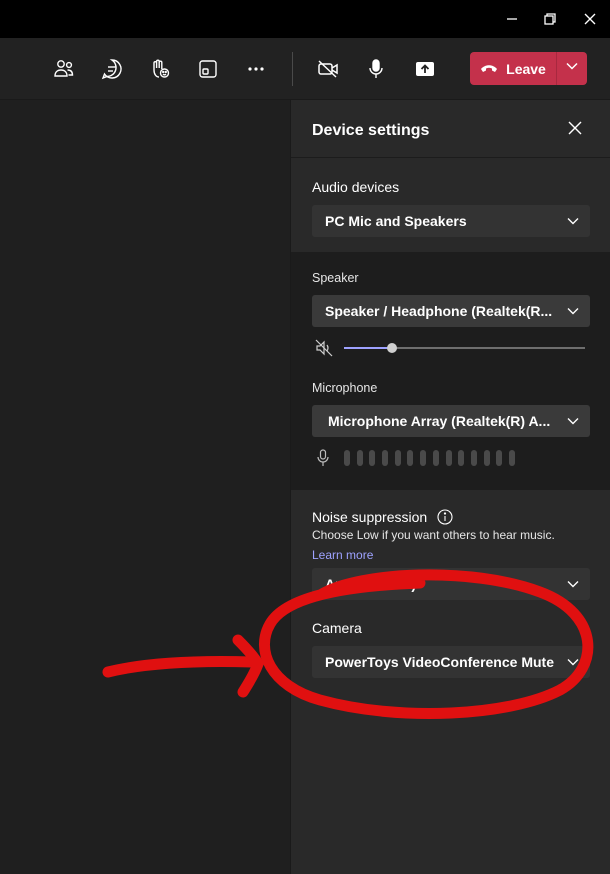 The height and width of the screenshot is (874, 610). I want to click on minimize-icon, so click(512, 19).